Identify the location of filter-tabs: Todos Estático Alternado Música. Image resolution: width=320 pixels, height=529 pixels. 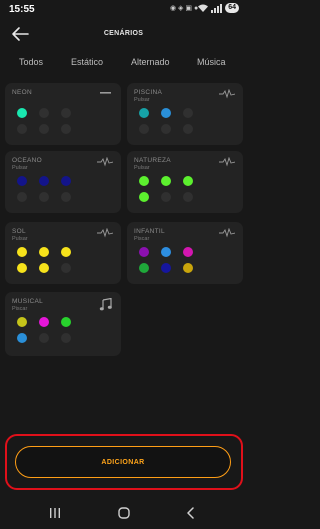
(123, 62).